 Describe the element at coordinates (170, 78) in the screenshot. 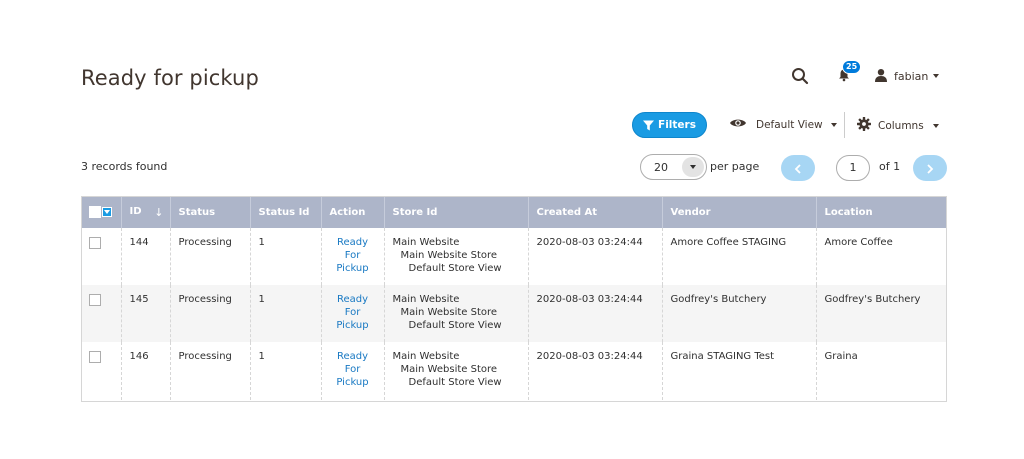

I see `page-title: Ready for pickup` at that location.